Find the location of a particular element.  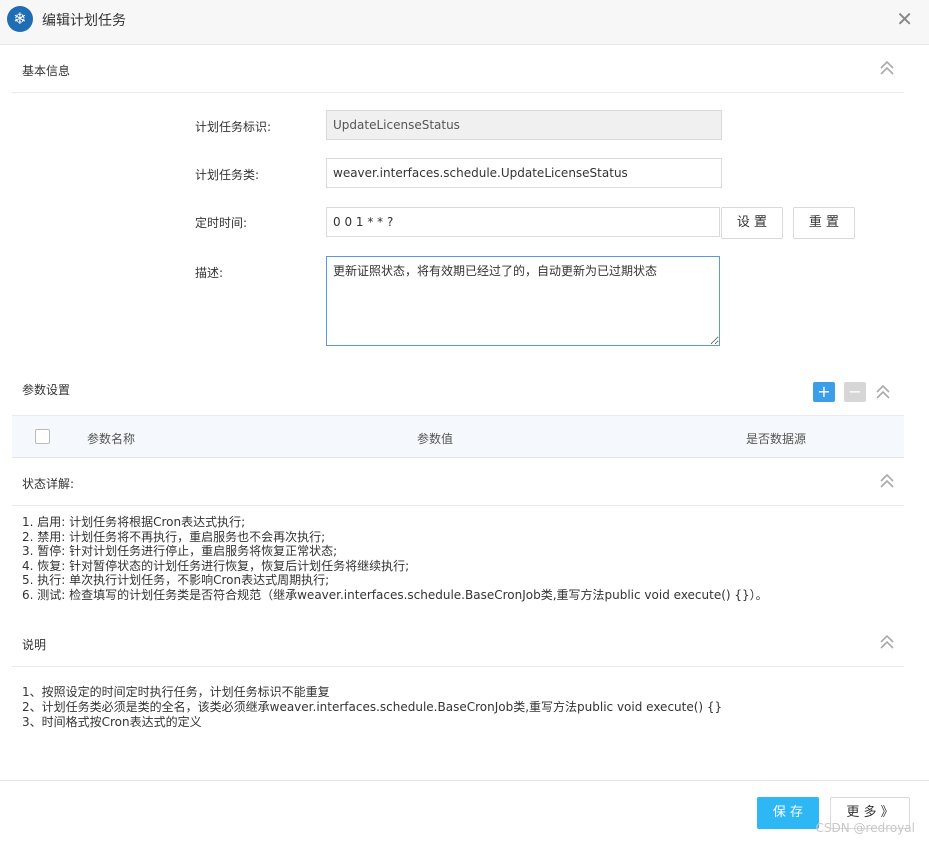

section-notes: 说明 is located at coordinates (458, 643).